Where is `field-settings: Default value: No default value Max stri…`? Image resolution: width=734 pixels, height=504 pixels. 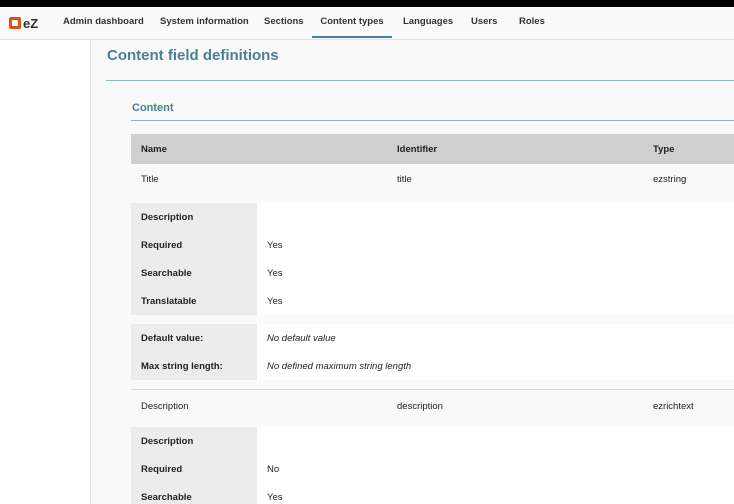
field-settings: Default value: No default value Max stri… is located at coordinates (432, 352).